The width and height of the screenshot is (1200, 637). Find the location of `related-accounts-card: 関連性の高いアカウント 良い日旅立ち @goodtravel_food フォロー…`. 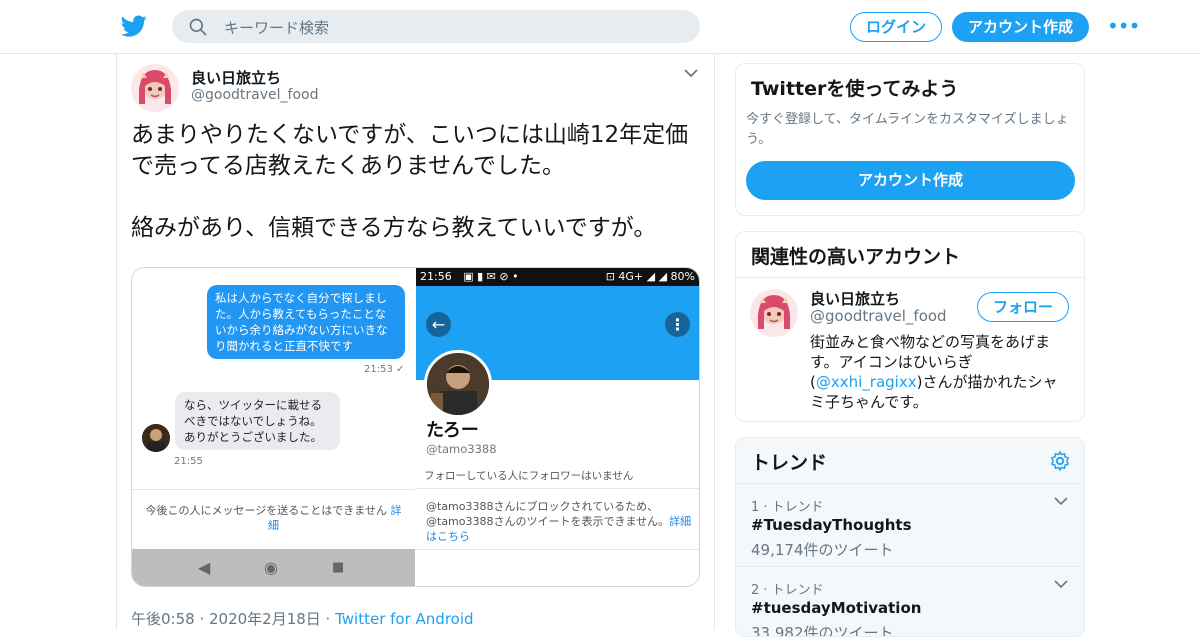

related-accounts-card: 関連性の高いアカウント 良い日旅立ち @goodtravel_food フォロー… is located at coordinates (910, 326).